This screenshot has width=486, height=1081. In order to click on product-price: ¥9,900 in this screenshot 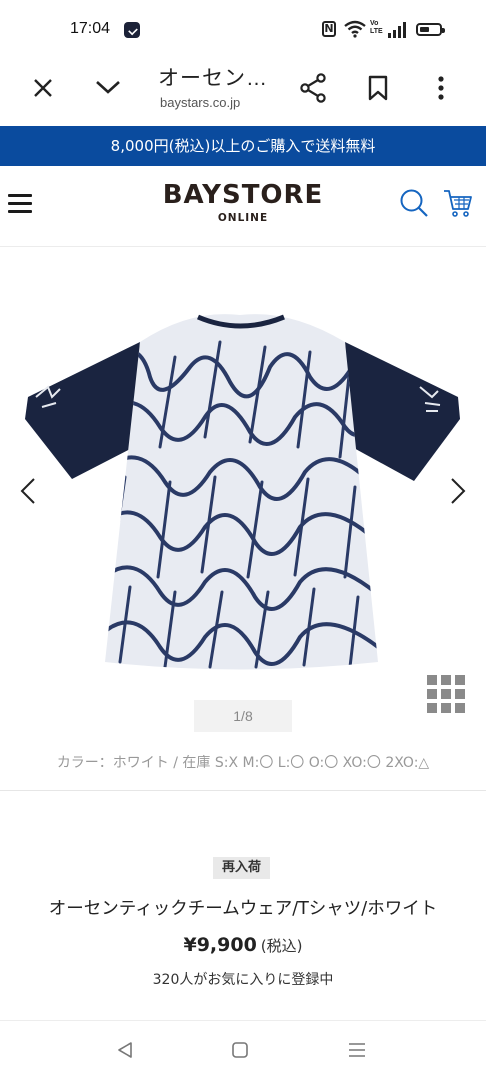, I will do `click(220, 945)`.